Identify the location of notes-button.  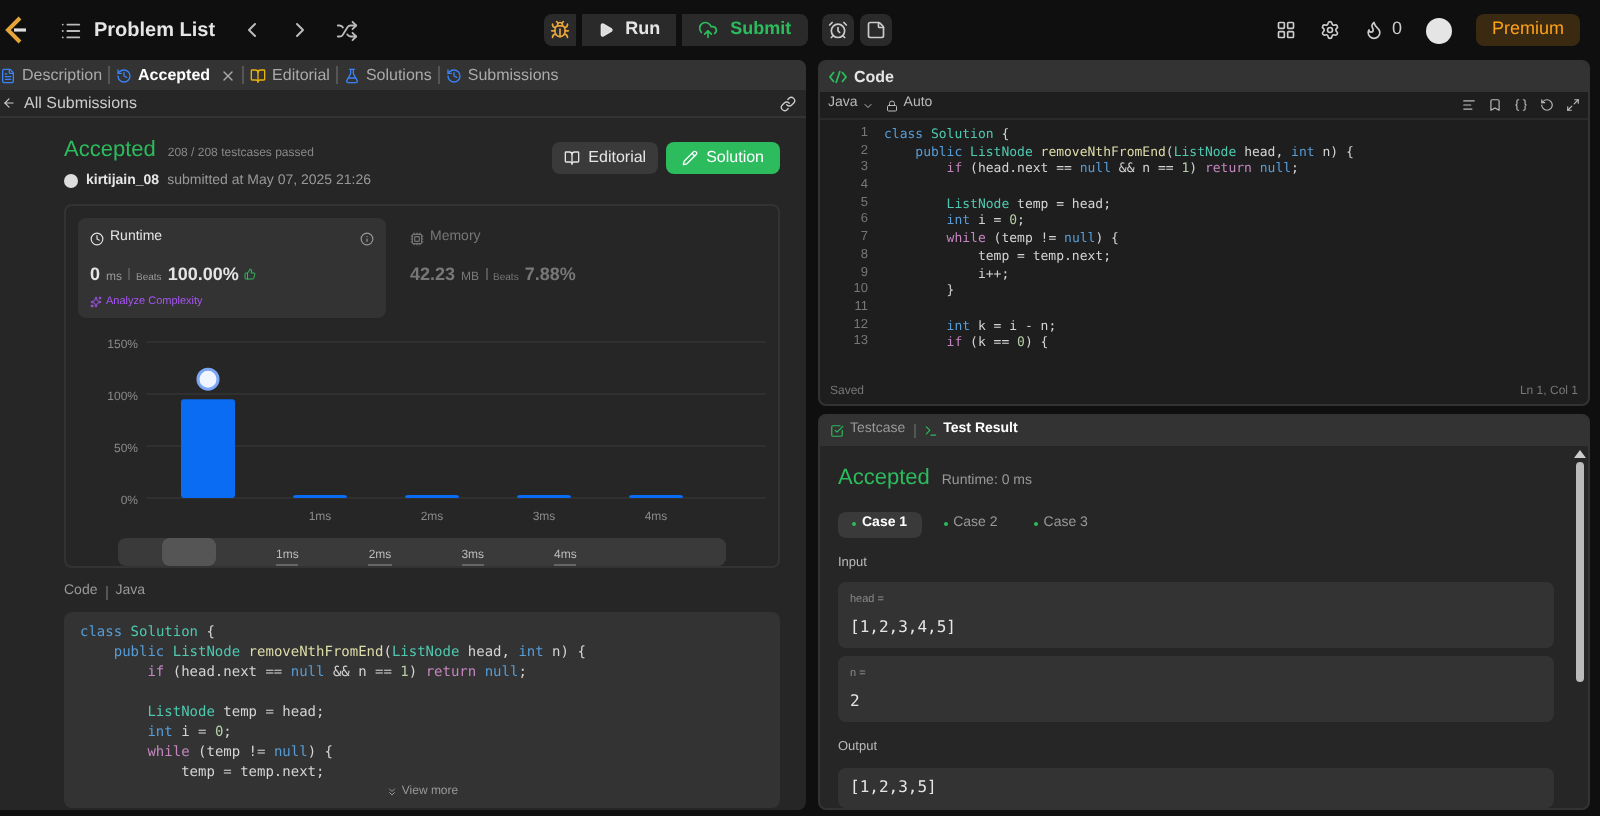
(875, 30).